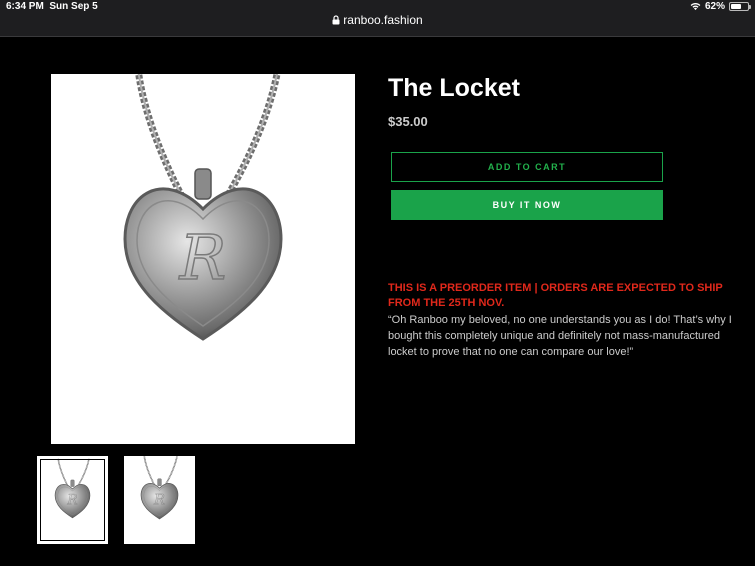 Image resolution: width=755 pixels, height=566 pixels. I want to click on lock-icon, so click(336, 20).